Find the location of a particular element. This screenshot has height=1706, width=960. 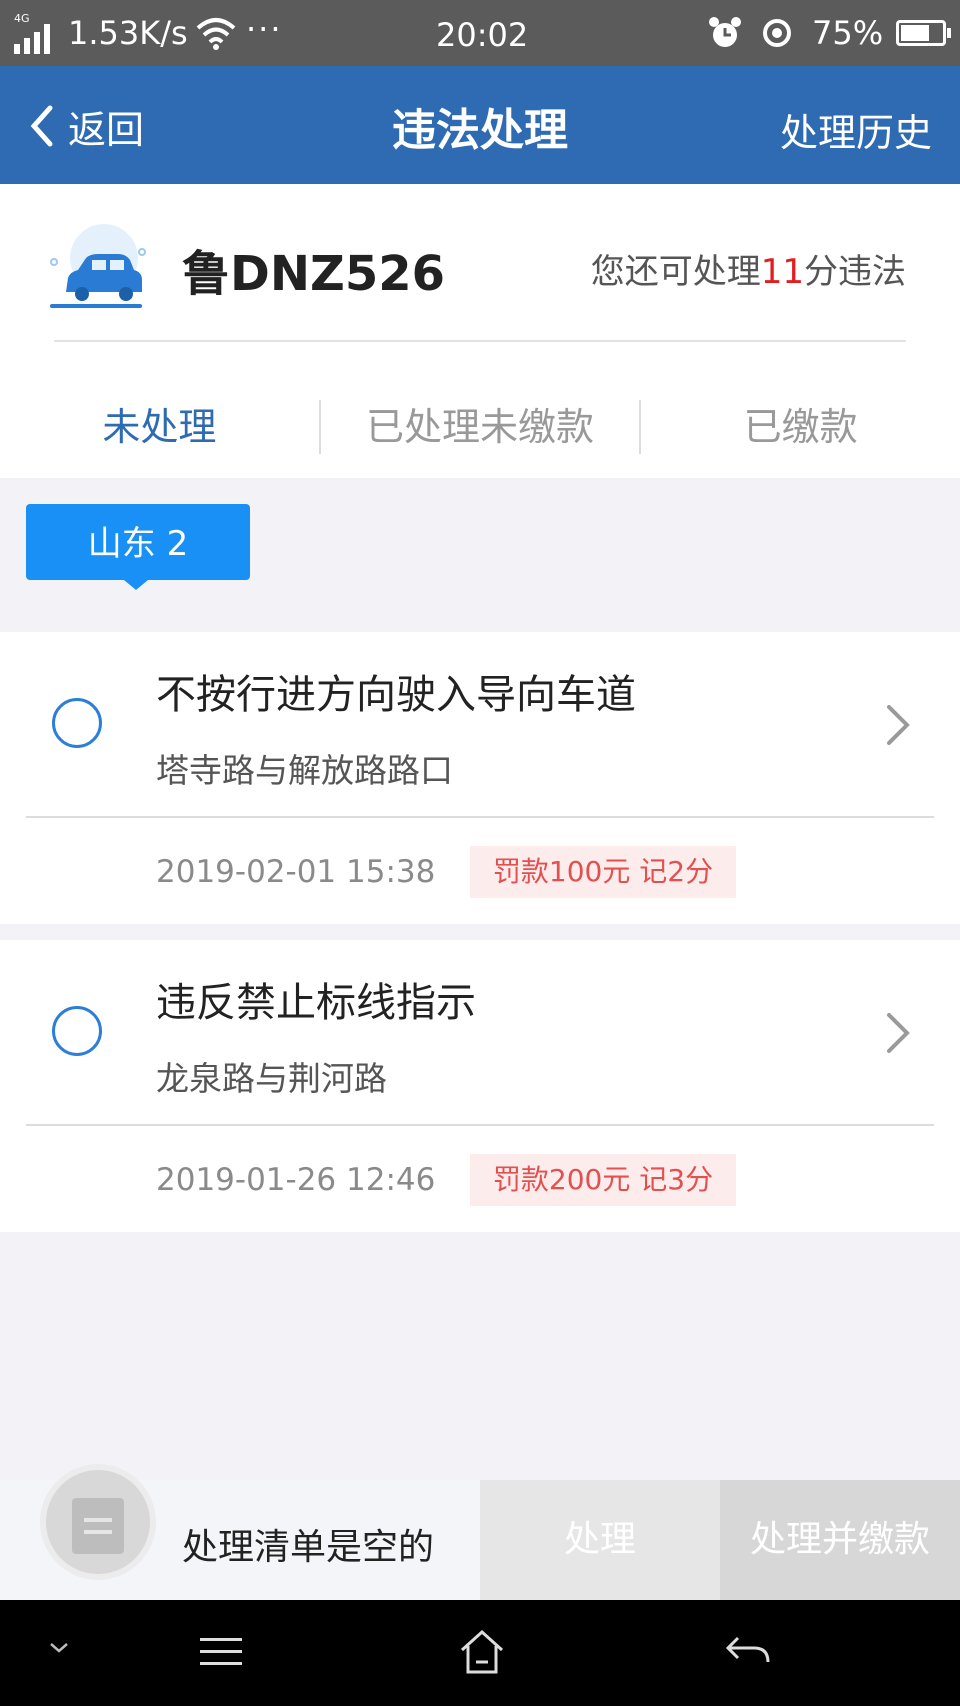

battery-icon is located at coordinates (923, 33).